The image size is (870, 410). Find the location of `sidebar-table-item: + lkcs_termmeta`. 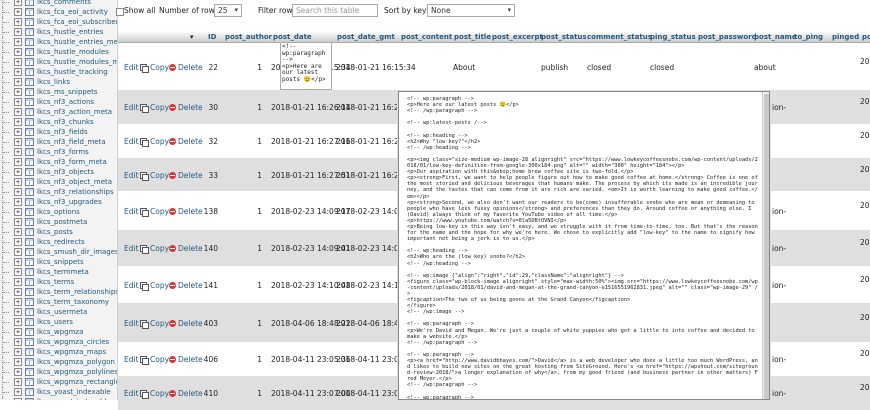

sidebar-table-item: + lkcs_termmeta is located at coordinates (58, 272).